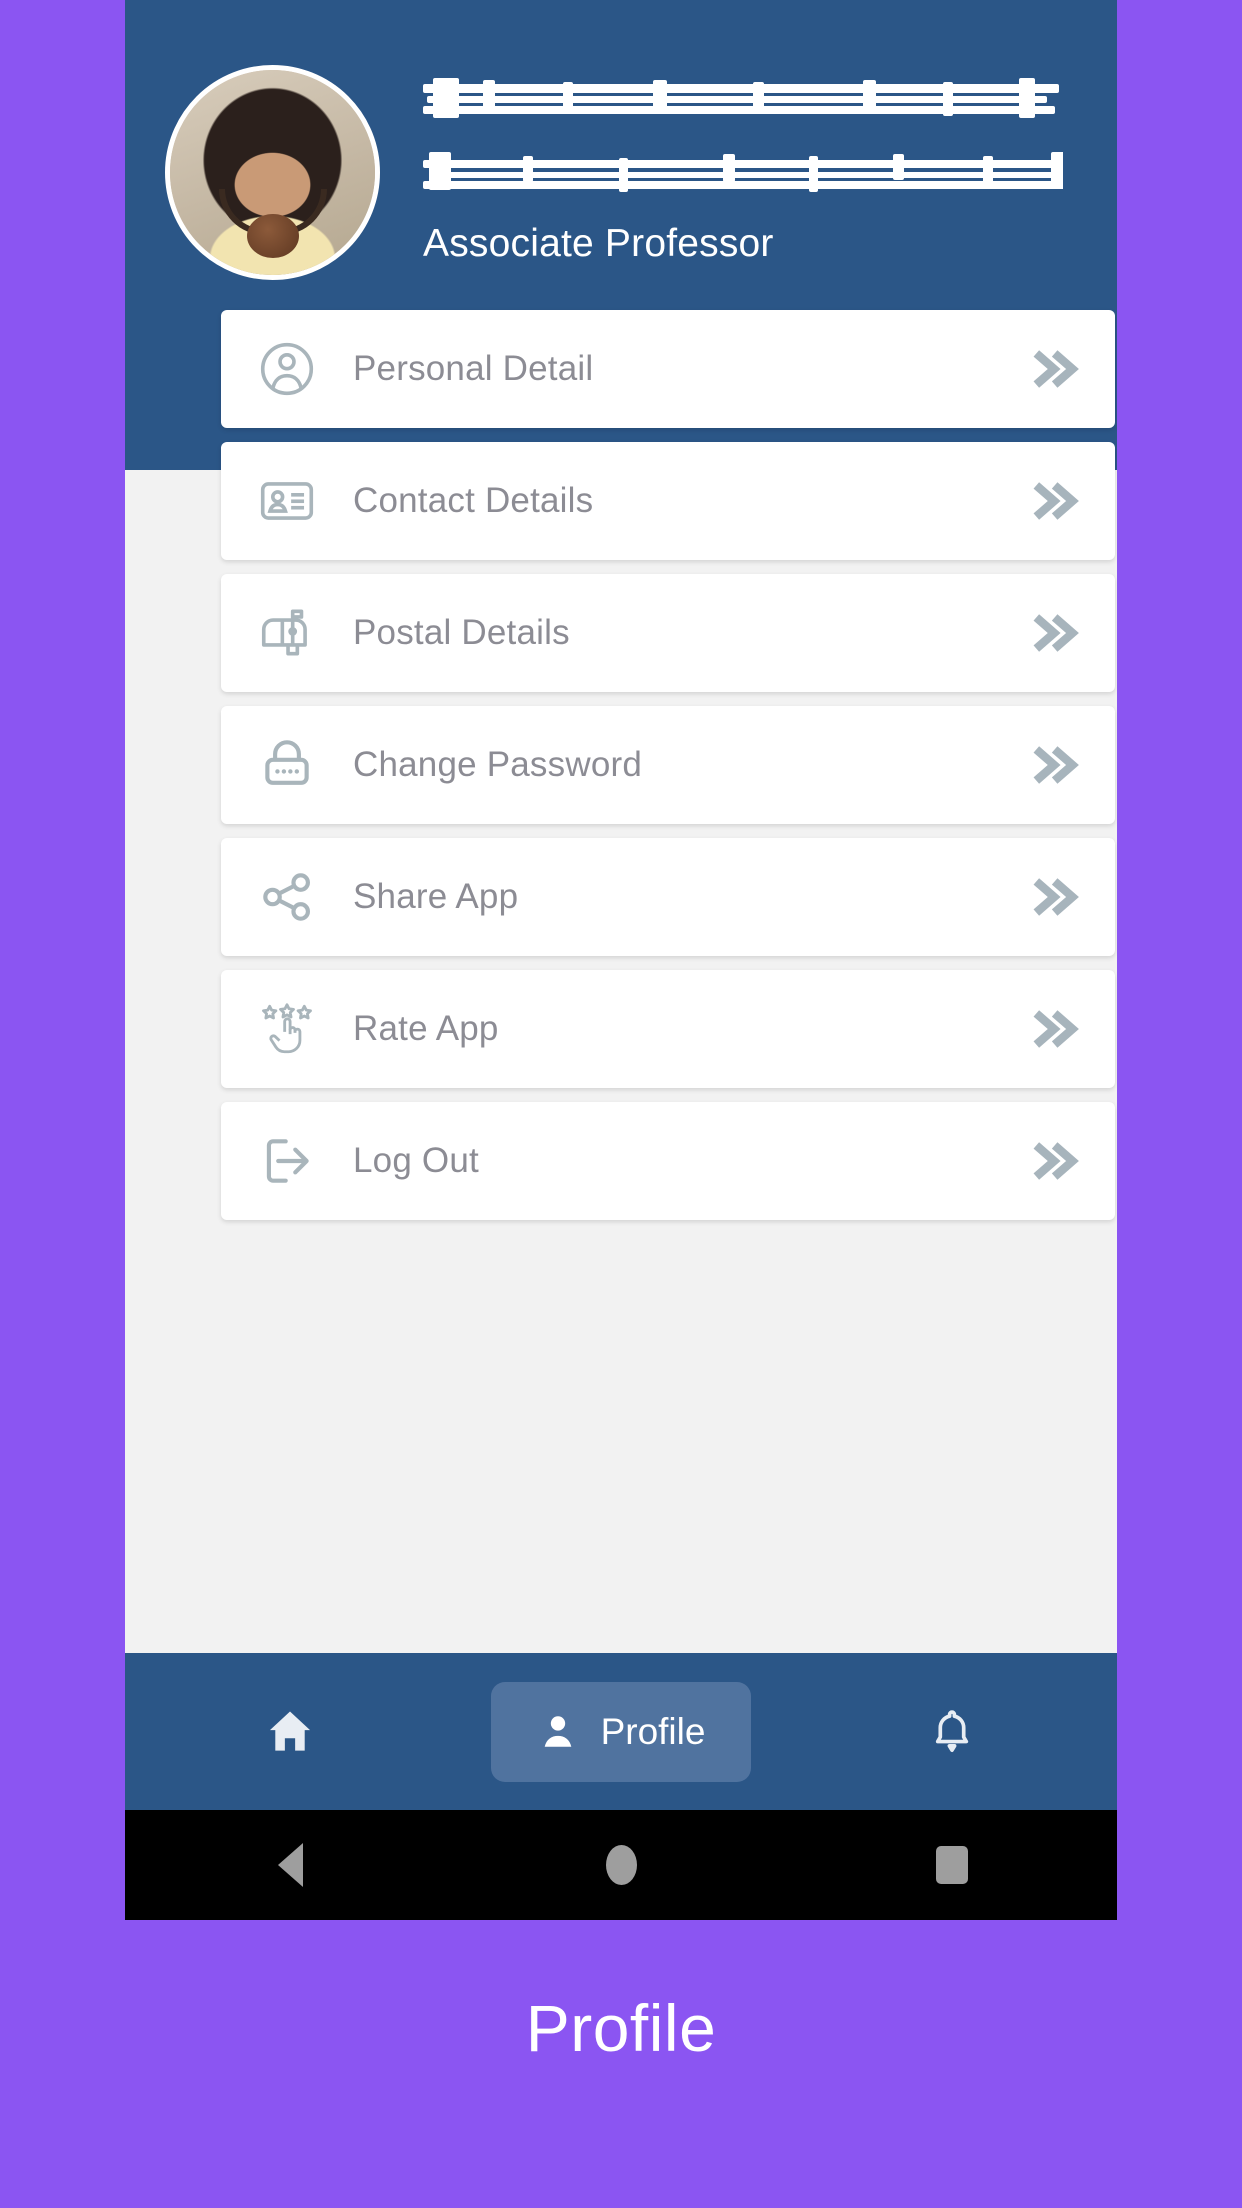 The height and width of the screenshot is (2208, 1242). Describe the element at coordinates (668, 369) in the screenshot. I see `menu-item-personal-detail: Personal Detail` at that location.